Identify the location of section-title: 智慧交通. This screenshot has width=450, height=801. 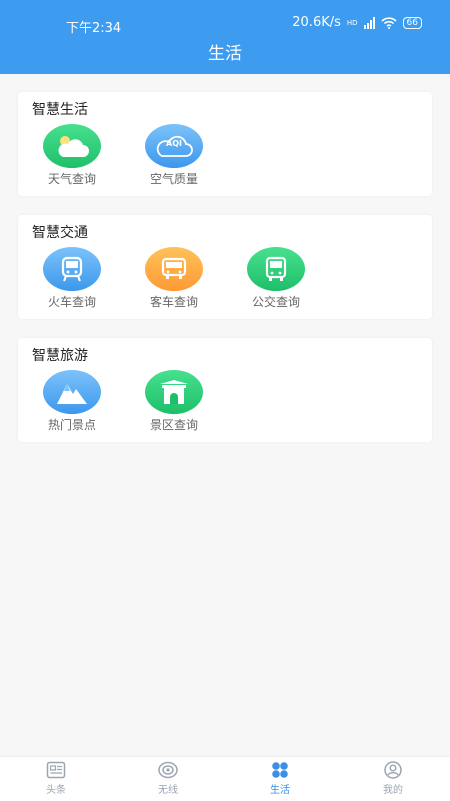
(60, 233).